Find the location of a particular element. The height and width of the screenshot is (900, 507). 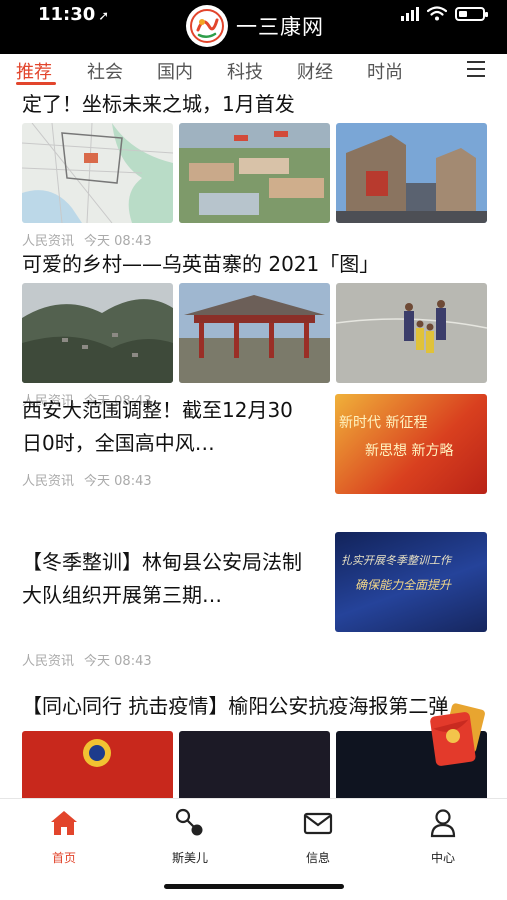

battery-icon is located at coordinates (471, 13).